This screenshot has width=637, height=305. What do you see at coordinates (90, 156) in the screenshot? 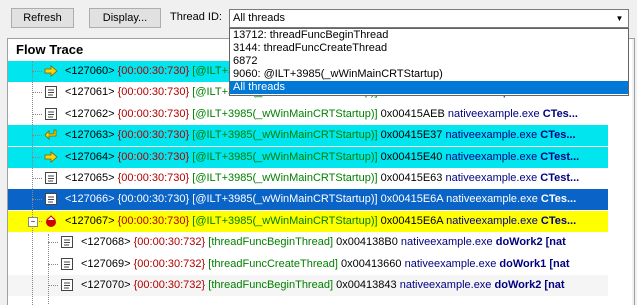
I see `trace-id: <127064>` at bounding box center [90, 156].